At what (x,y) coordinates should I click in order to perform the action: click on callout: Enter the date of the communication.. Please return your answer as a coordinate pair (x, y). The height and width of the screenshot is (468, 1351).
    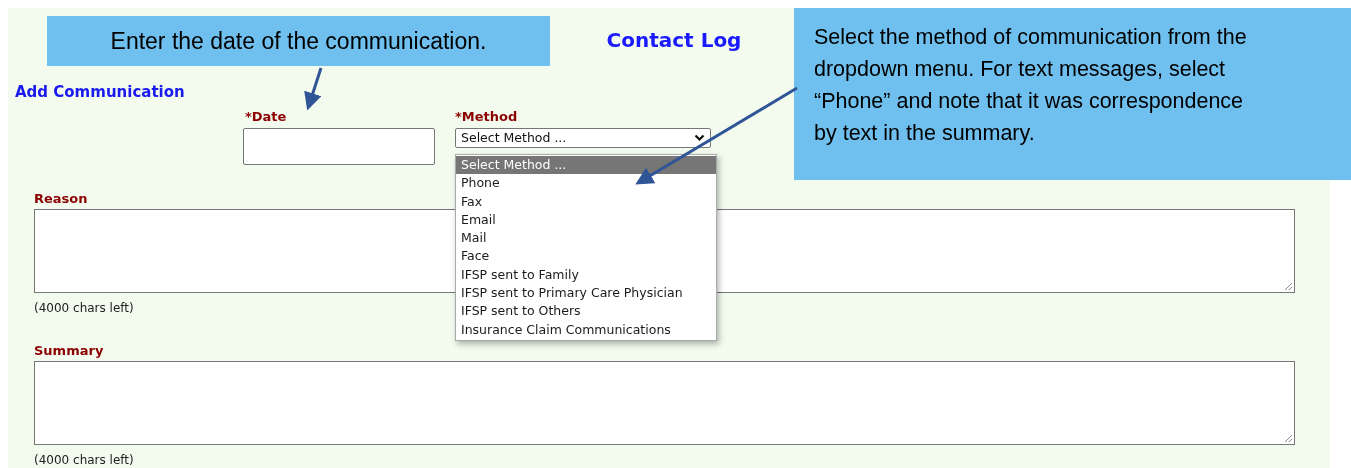
    Looking at the image, I should click on (298, 41).